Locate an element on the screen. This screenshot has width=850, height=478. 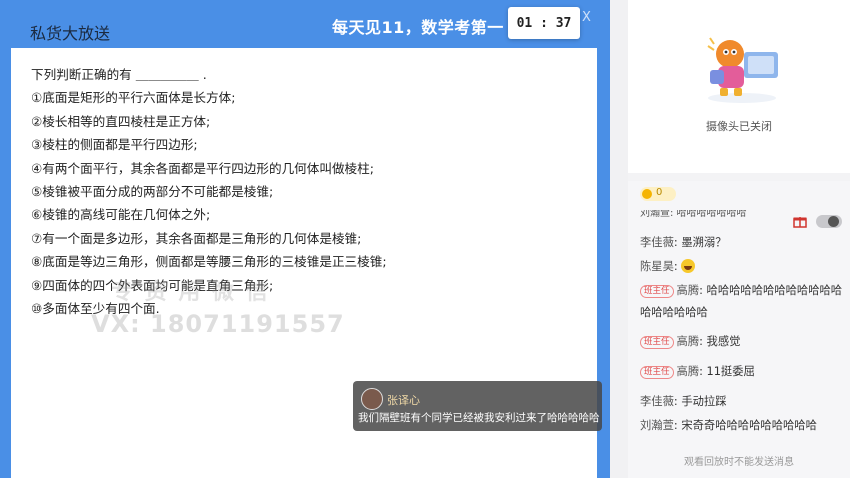
chat-message-continued: 哈哈哈哈哈哈 is located at coordinates (674, 312).